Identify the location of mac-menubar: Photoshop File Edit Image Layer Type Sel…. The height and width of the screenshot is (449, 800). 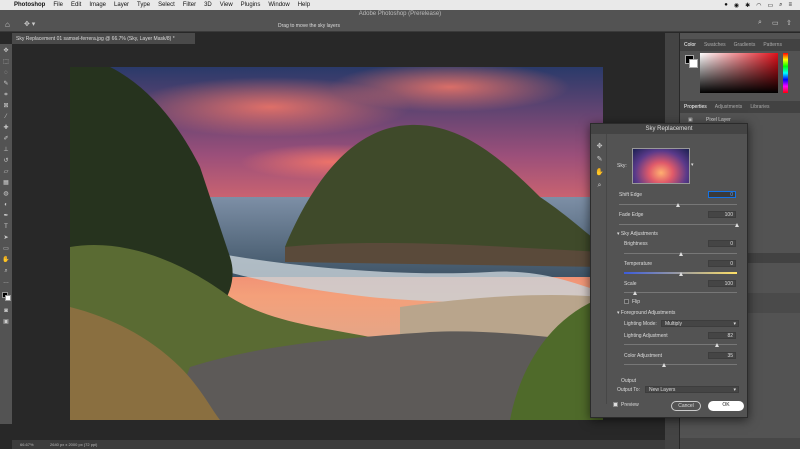
(400, 5).